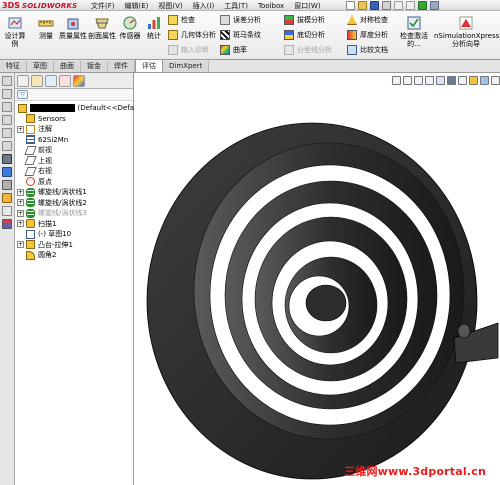  Describe the element at coordinates (149, 65) in the screenshot. I see `tab-evaluate: 评估` at that location.